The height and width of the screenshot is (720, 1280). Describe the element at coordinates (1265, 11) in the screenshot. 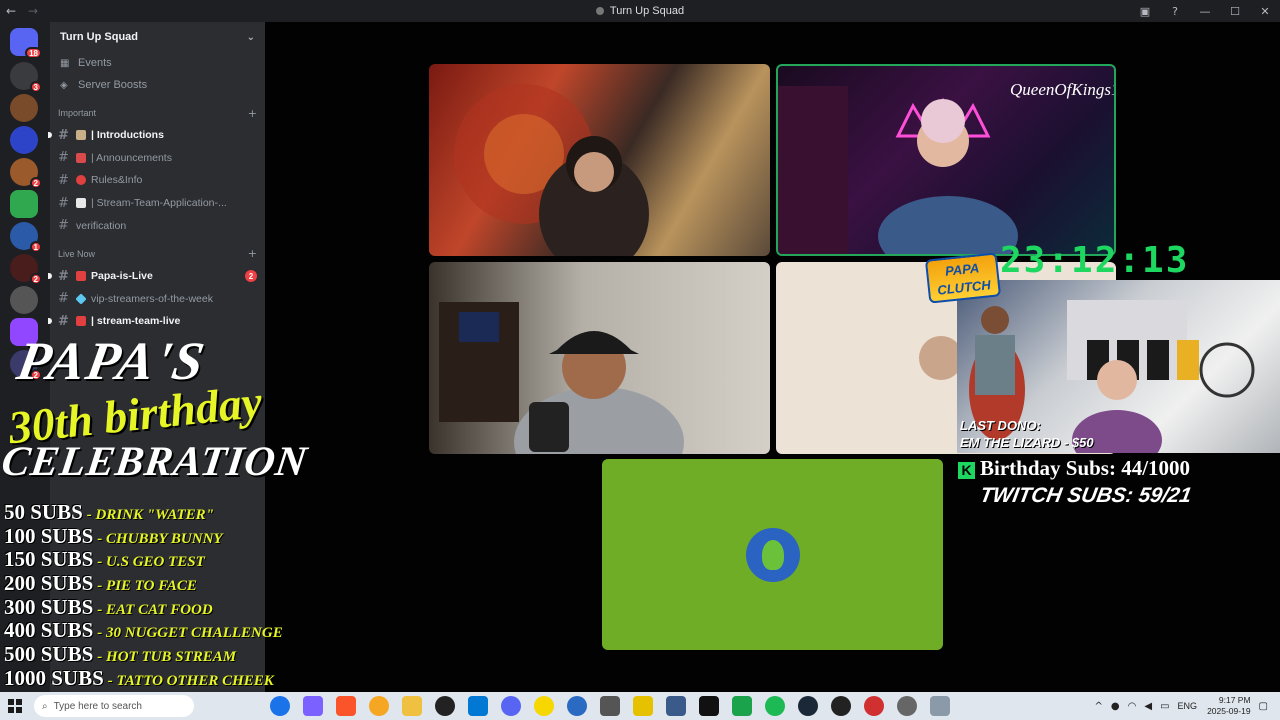

I see `close-button: ✕` at that location.